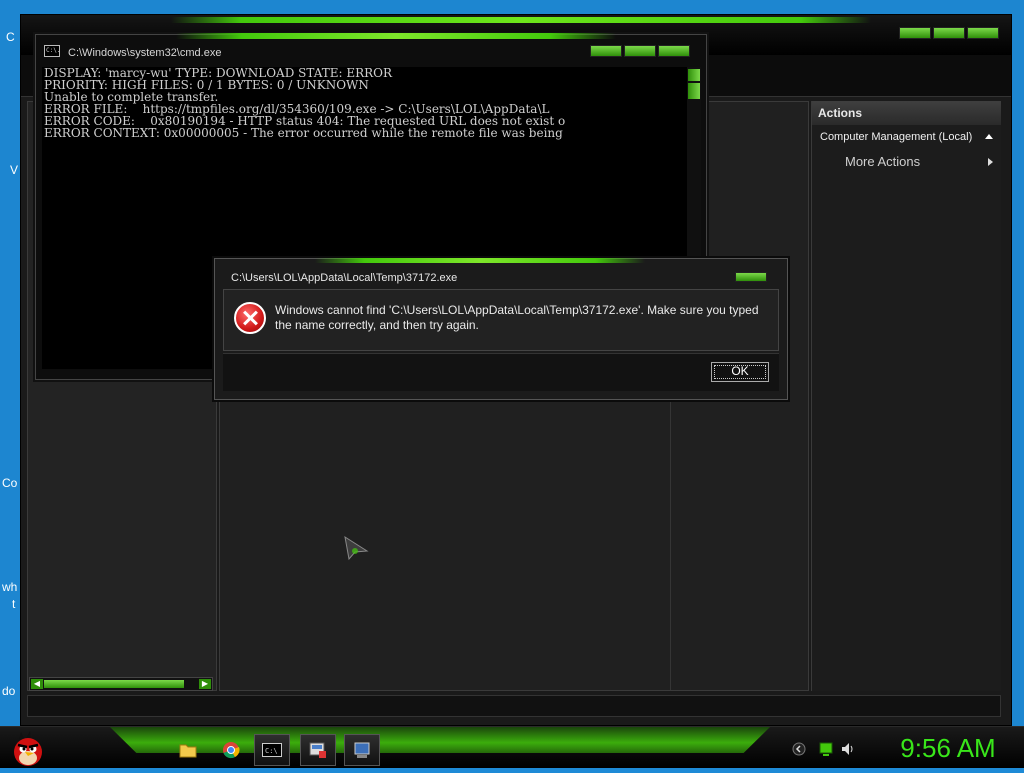 Image resolution: width=1024 pixels, height=773 pixels. I want to click on cmd-window-controls, so click(640, 51).